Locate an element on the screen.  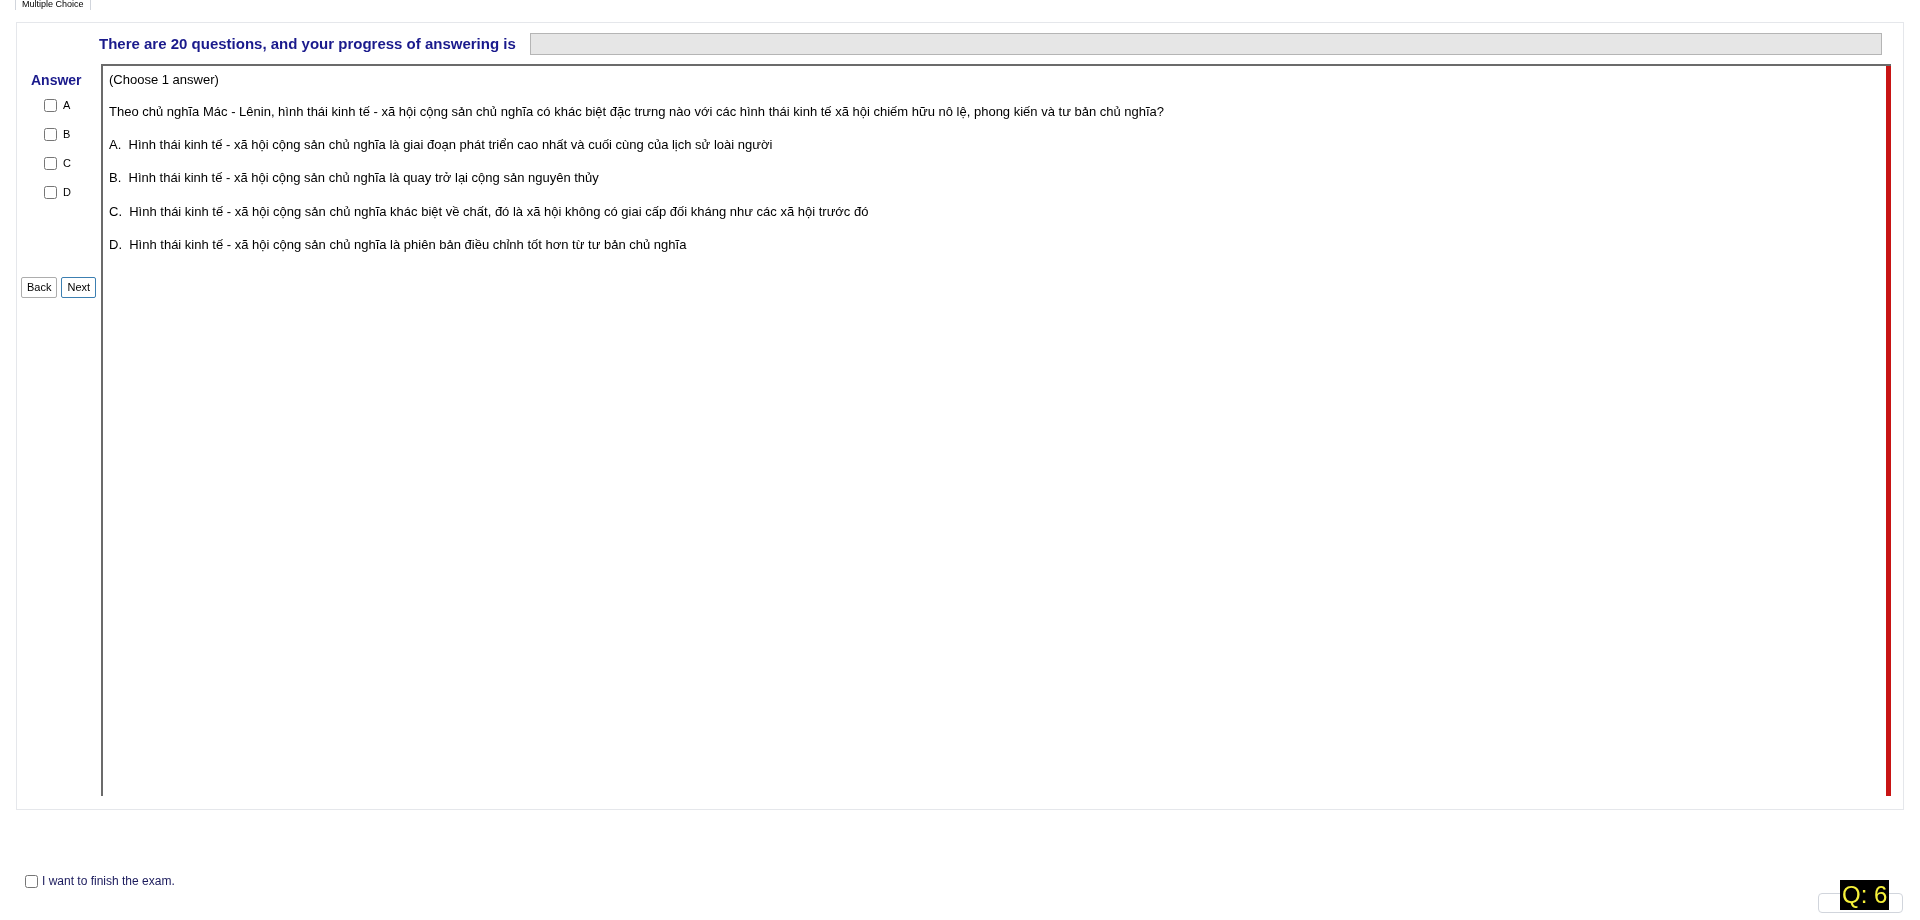
option-label: C is located at coordinates (67, 163).